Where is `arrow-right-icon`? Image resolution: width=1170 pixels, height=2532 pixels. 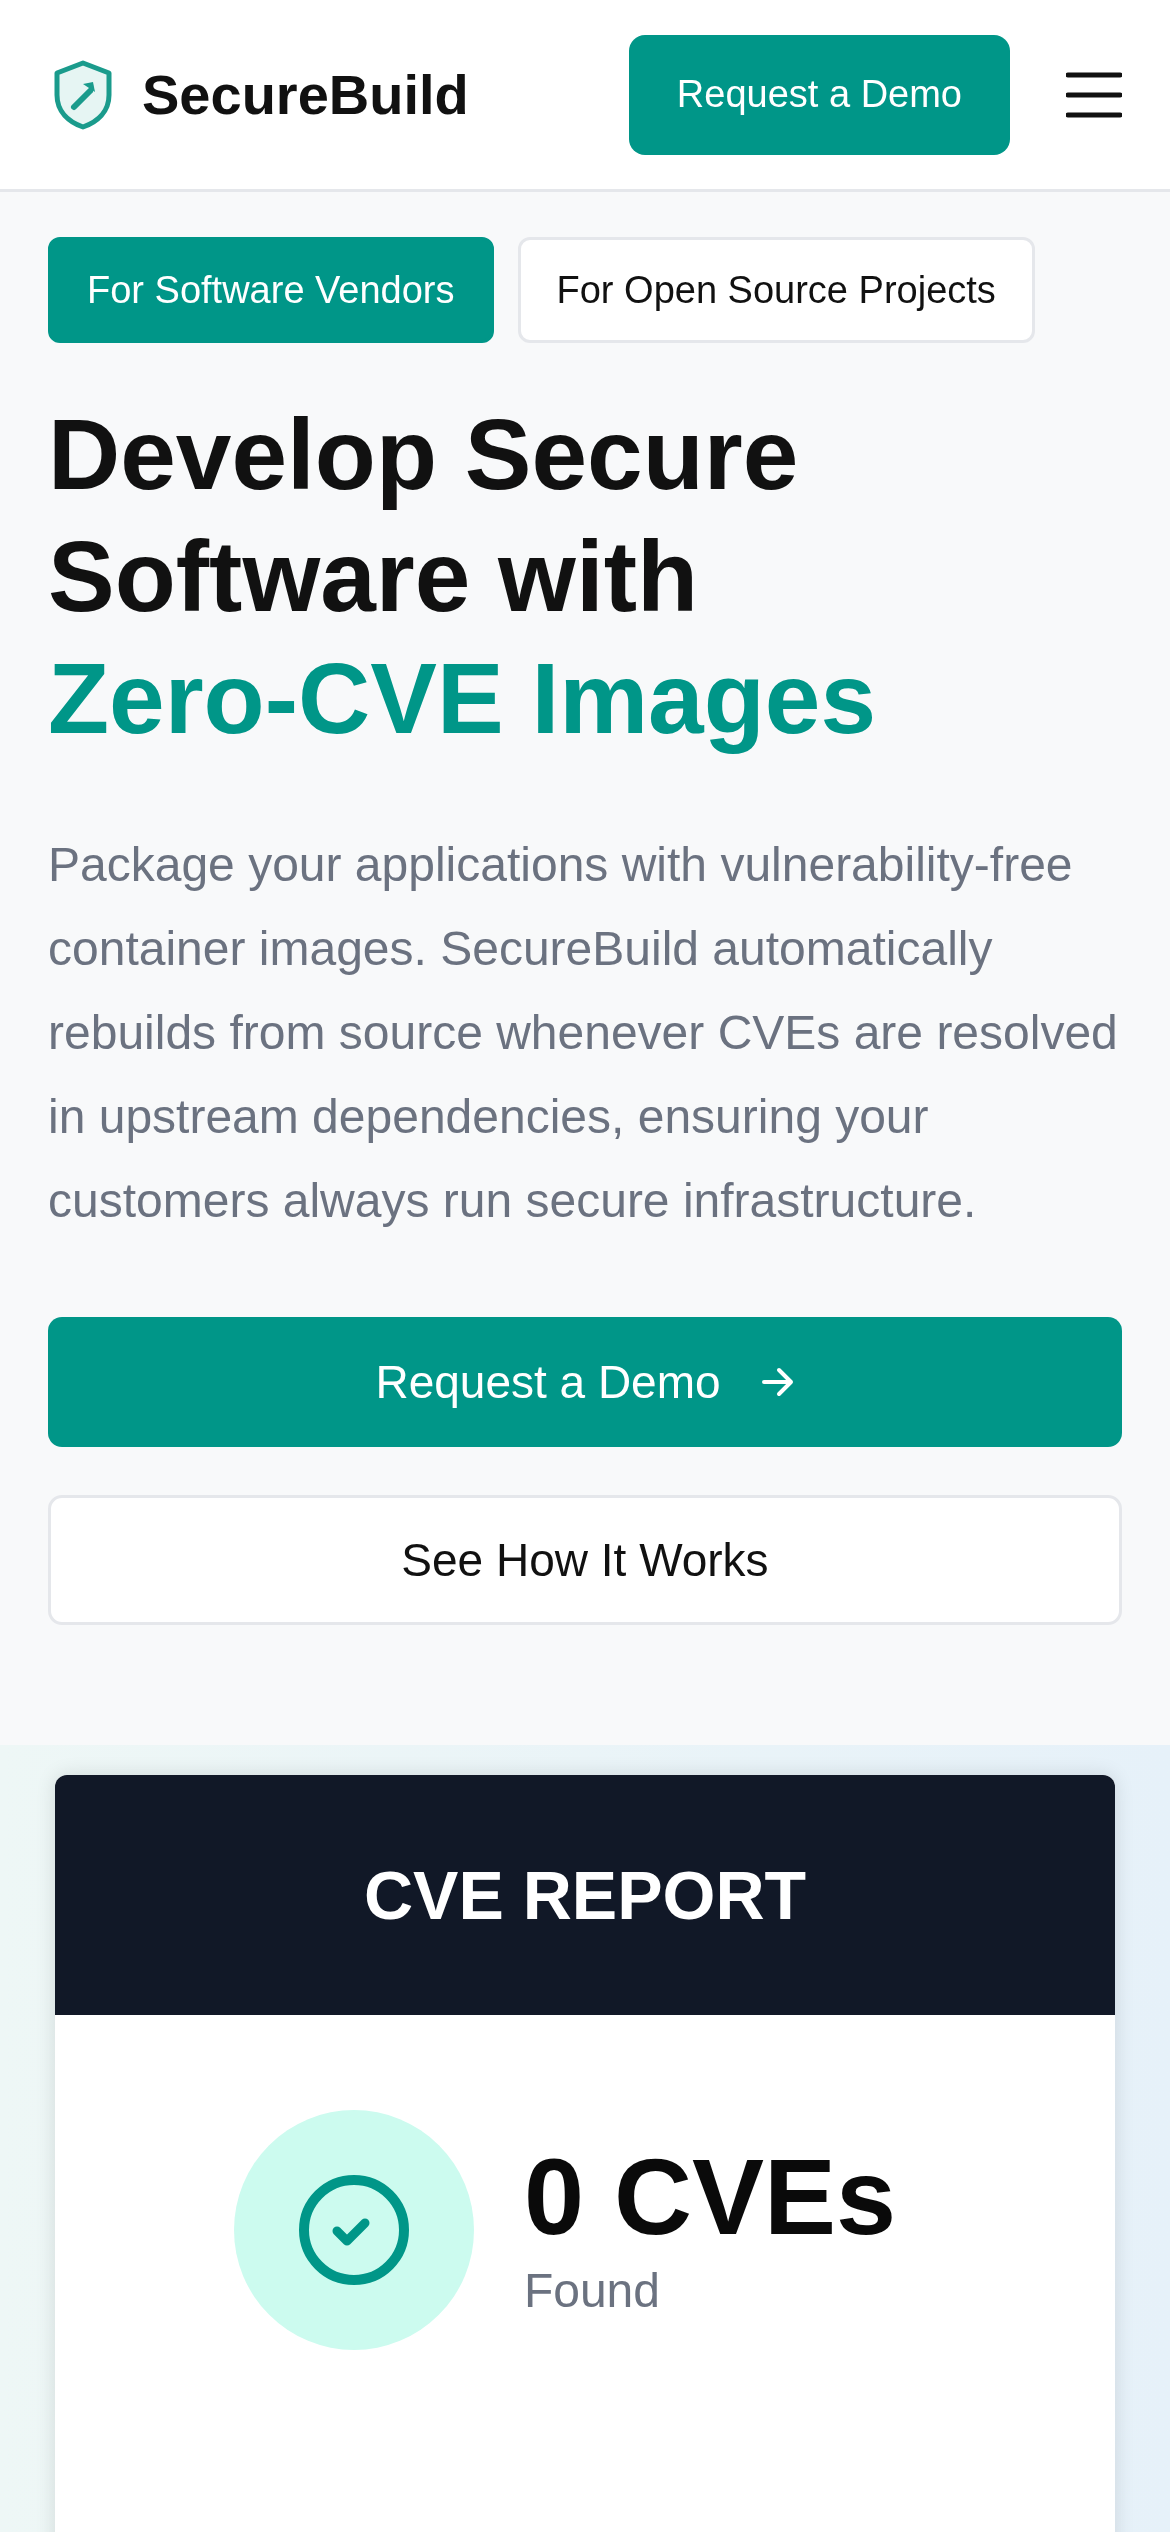 arrow-right-icon is located at coordinates (777, 1382).